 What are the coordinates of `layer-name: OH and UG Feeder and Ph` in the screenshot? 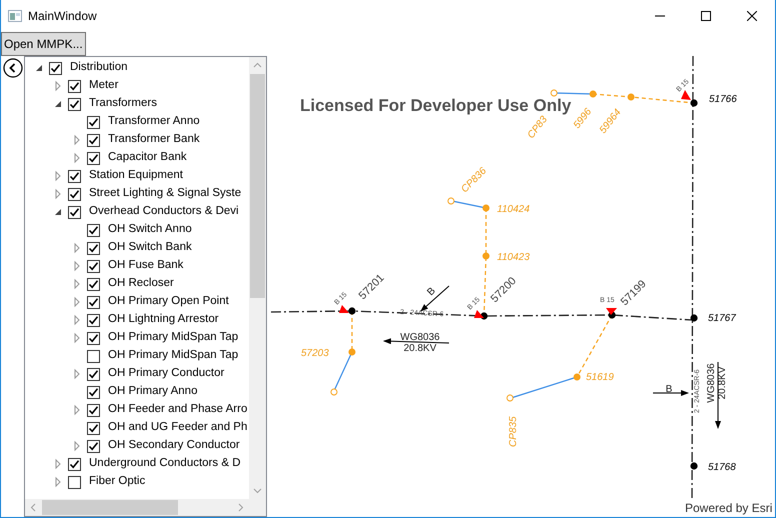 It's located at (178, 428).